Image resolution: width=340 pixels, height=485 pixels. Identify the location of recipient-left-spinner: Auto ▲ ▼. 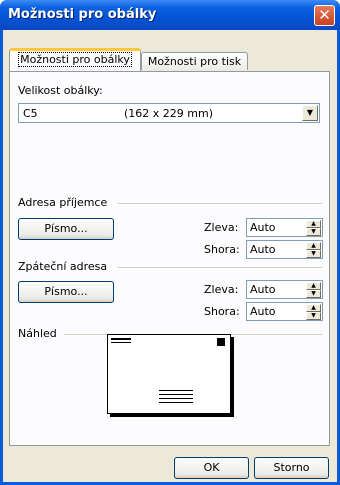
(284, 227).